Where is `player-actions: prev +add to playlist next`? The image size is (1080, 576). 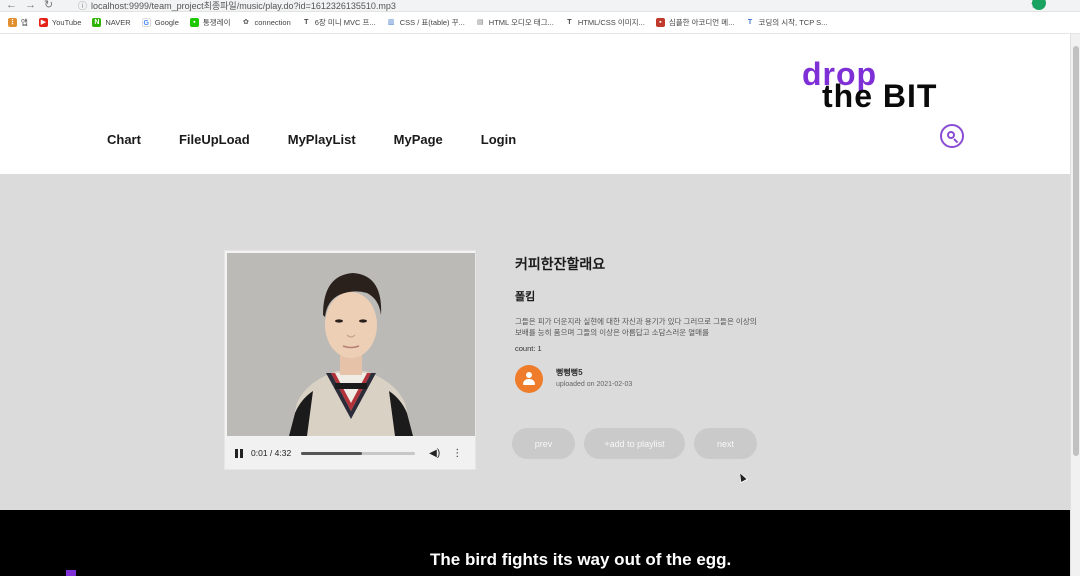
player-actions: prev +add to playlist next is located at coordinates (639, 443).